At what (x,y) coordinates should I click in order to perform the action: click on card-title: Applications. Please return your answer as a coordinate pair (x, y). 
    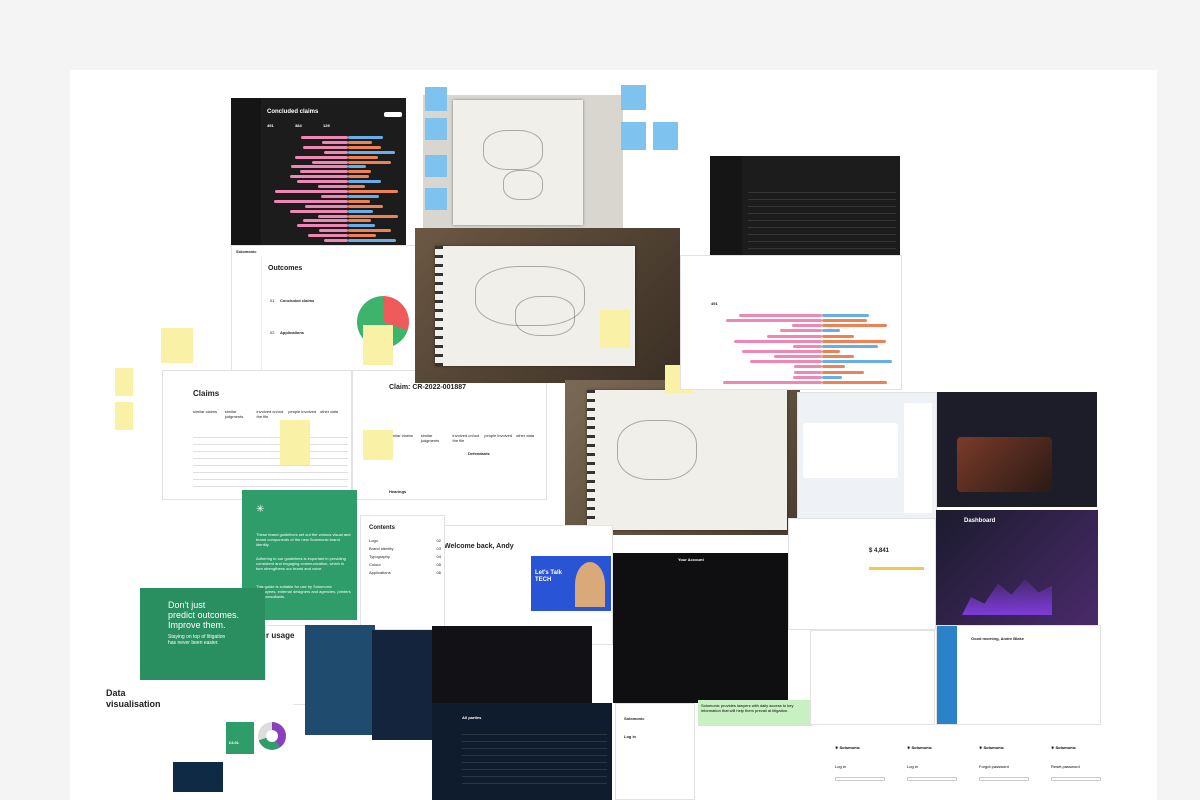
    Looking at the image, I should click on (292, 332).